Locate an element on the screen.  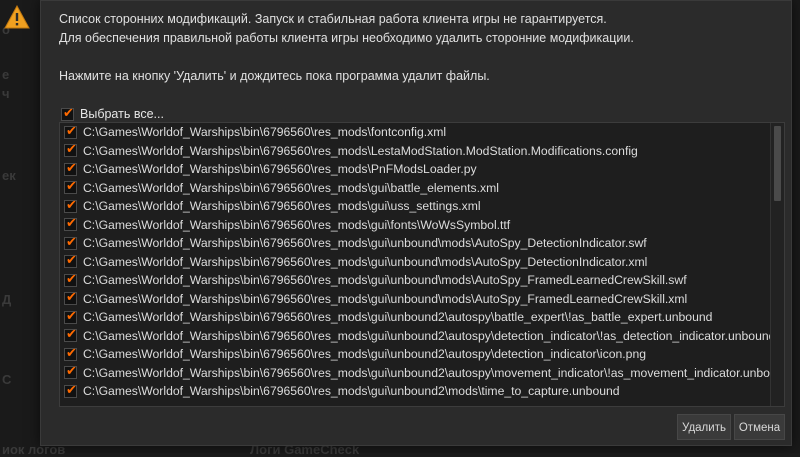
background-fragment: ч is located at coordinates (6, 93).